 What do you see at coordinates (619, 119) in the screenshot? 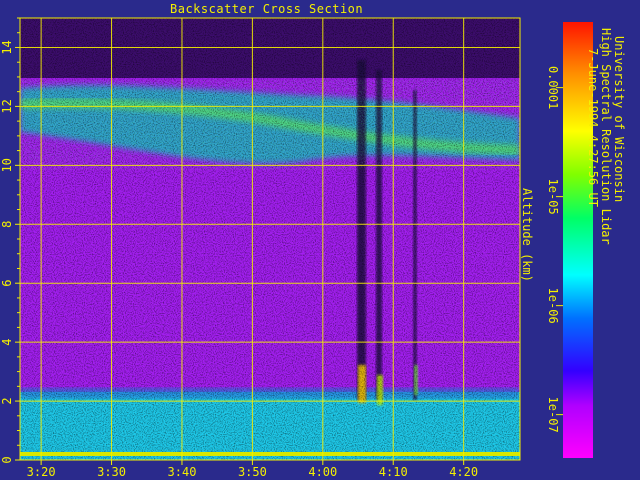
I see `source-line-1: University of Wisconsin` at bounding box center [619, 119].